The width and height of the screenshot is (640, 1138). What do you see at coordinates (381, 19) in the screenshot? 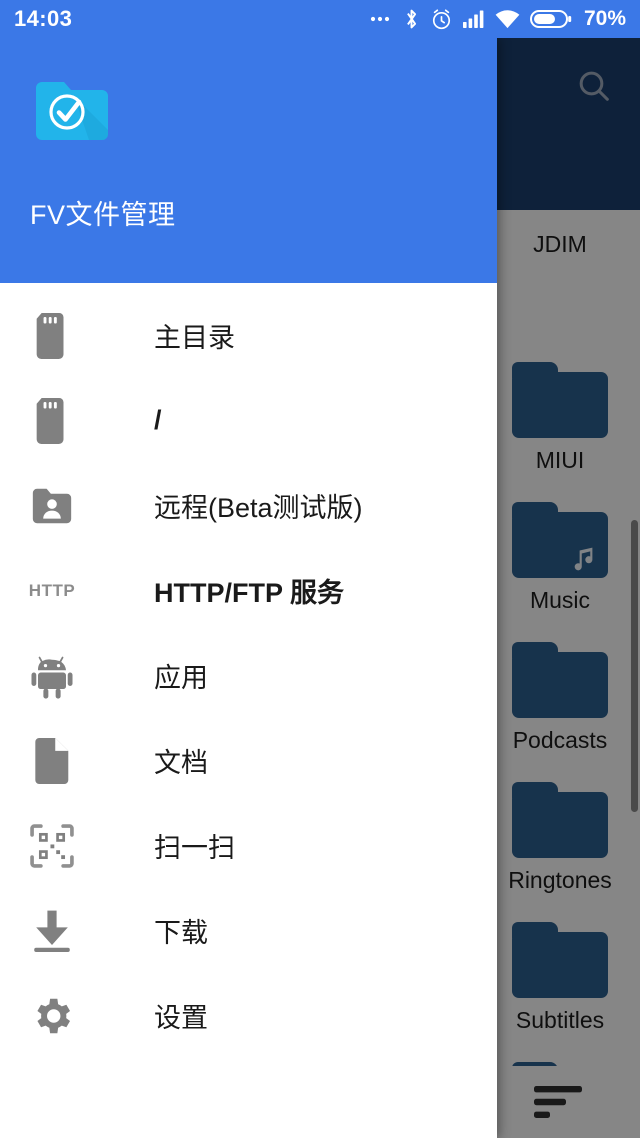
I see `more-dots-icon` at bounding box center [381, 19].